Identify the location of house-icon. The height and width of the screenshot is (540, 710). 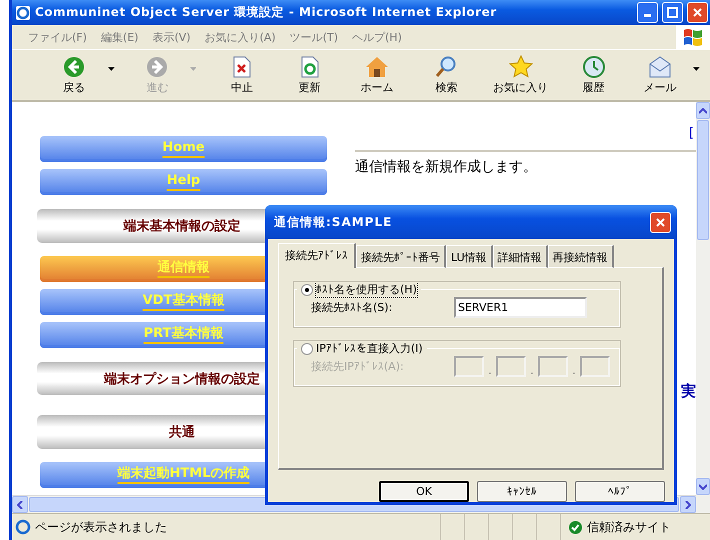
(377, 67).